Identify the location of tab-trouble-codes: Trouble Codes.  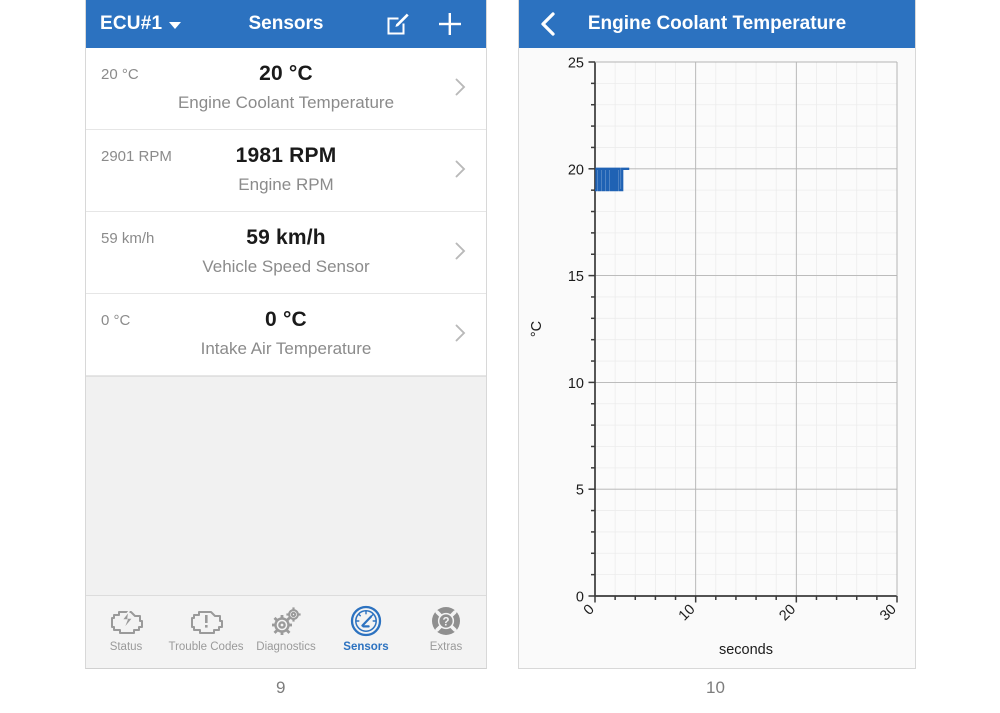
(206, 624).